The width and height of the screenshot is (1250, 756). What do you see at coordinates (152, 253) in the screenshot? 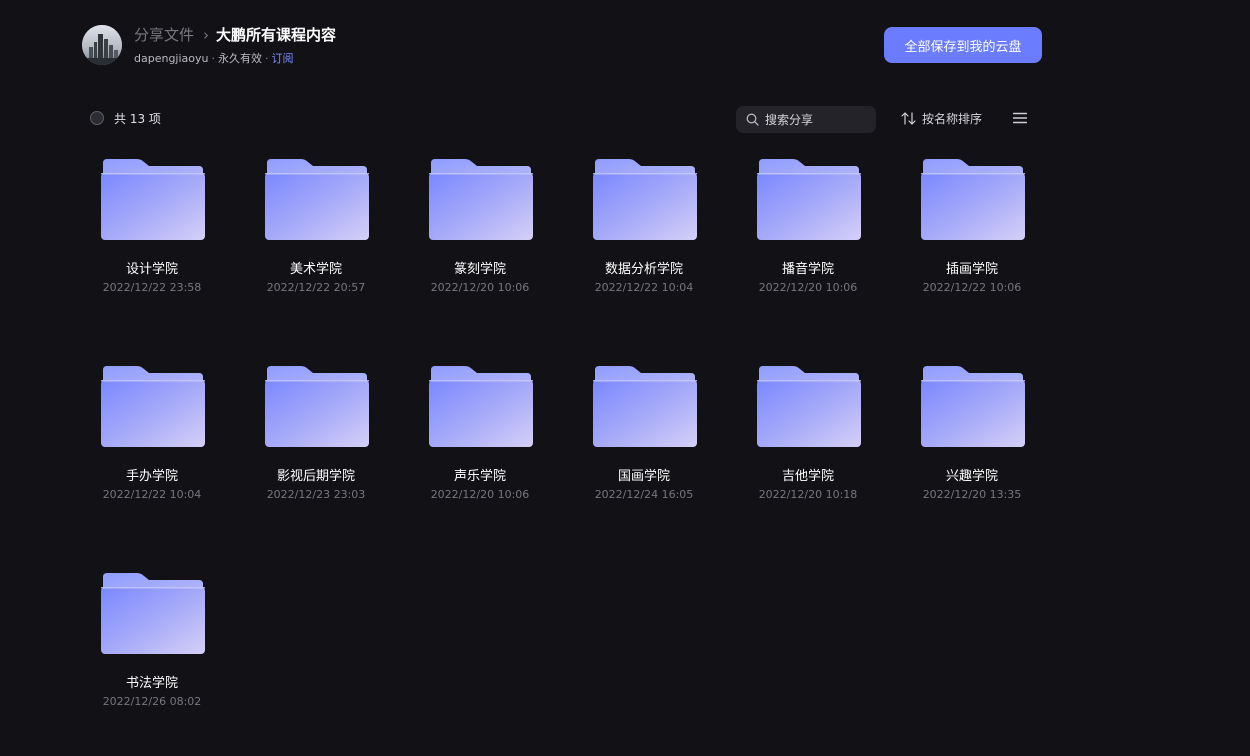
I see `folder-item: 设计学院 2022/12/22 23:58` at bounding box center [152, 253].